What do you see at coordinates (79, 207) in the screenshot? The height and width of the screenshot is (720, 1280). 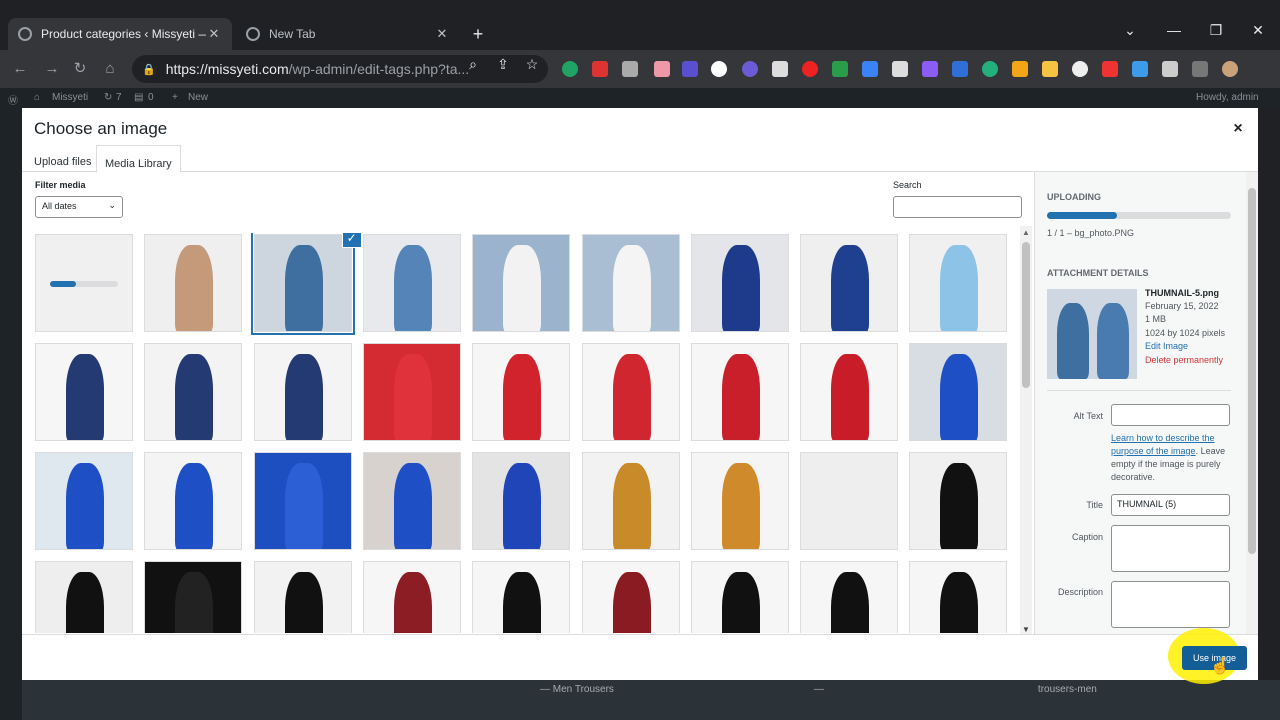 I see `date-filter-select: All dates ⌄` at bounding box center [79, 207].